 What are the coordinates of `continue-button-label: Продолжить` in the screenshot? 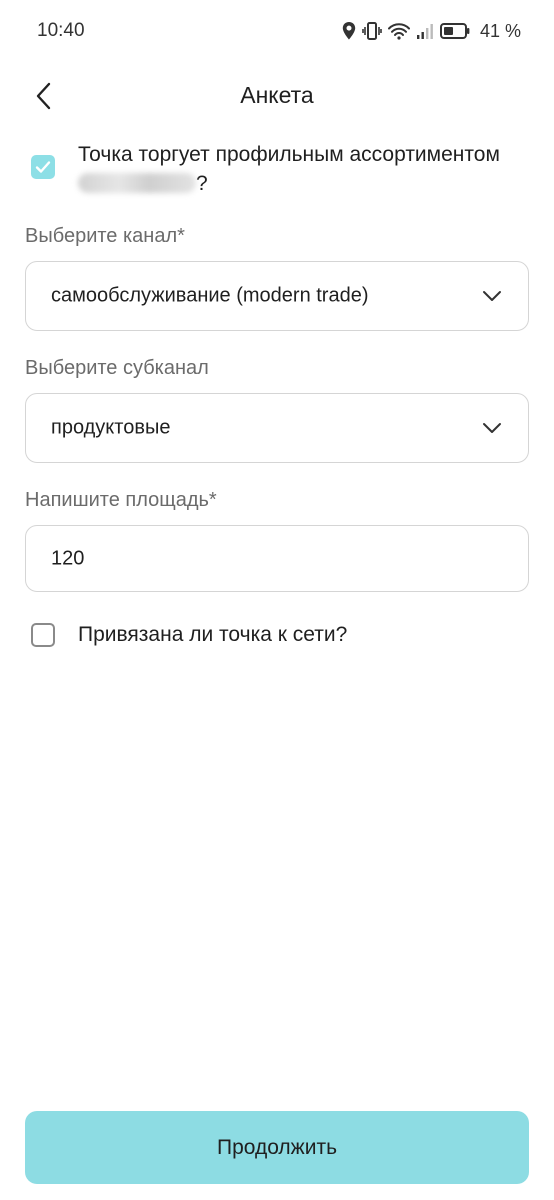 It's located at (277, 1147).